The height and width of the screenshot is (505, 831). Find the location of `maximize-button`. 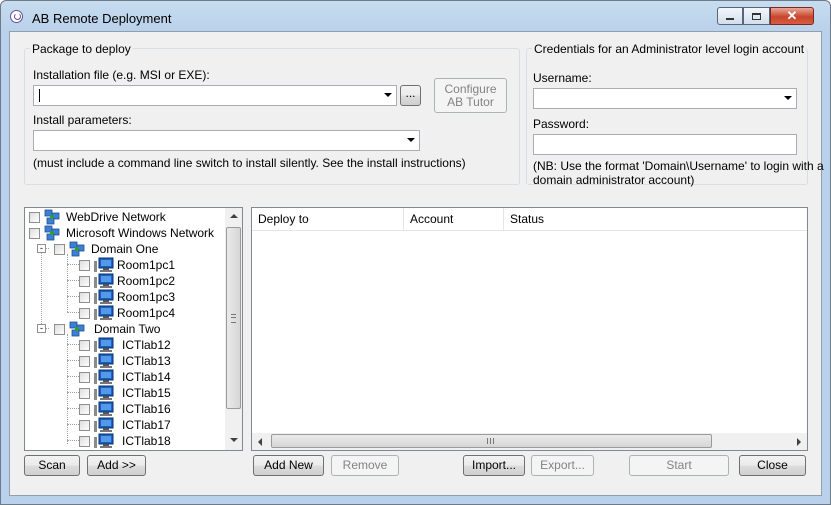

maximize-button is located at coordinates (756, 16).